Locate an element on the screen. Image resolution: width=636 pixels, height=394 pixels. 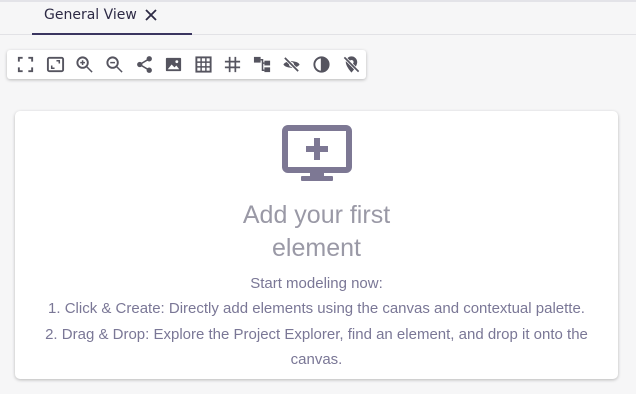
zoom-out-icon is located at coordinates (115, 64).